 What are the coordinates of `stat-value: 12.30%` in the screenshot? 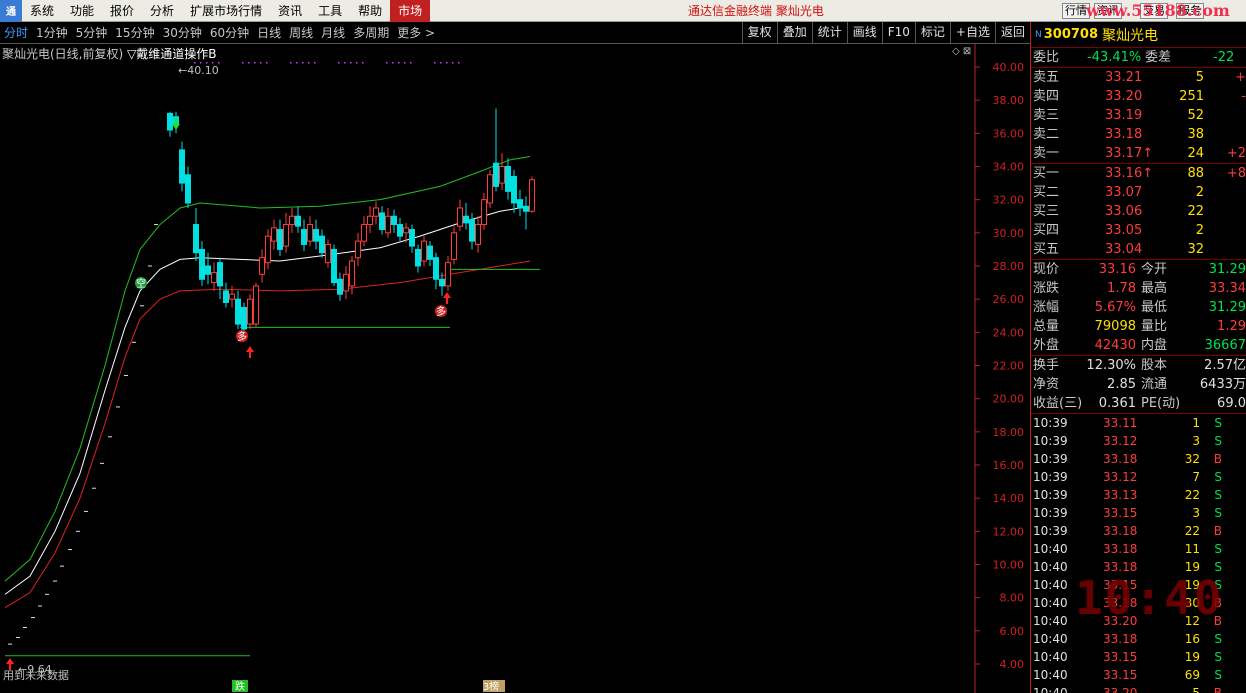 It's located at (1111, 365).